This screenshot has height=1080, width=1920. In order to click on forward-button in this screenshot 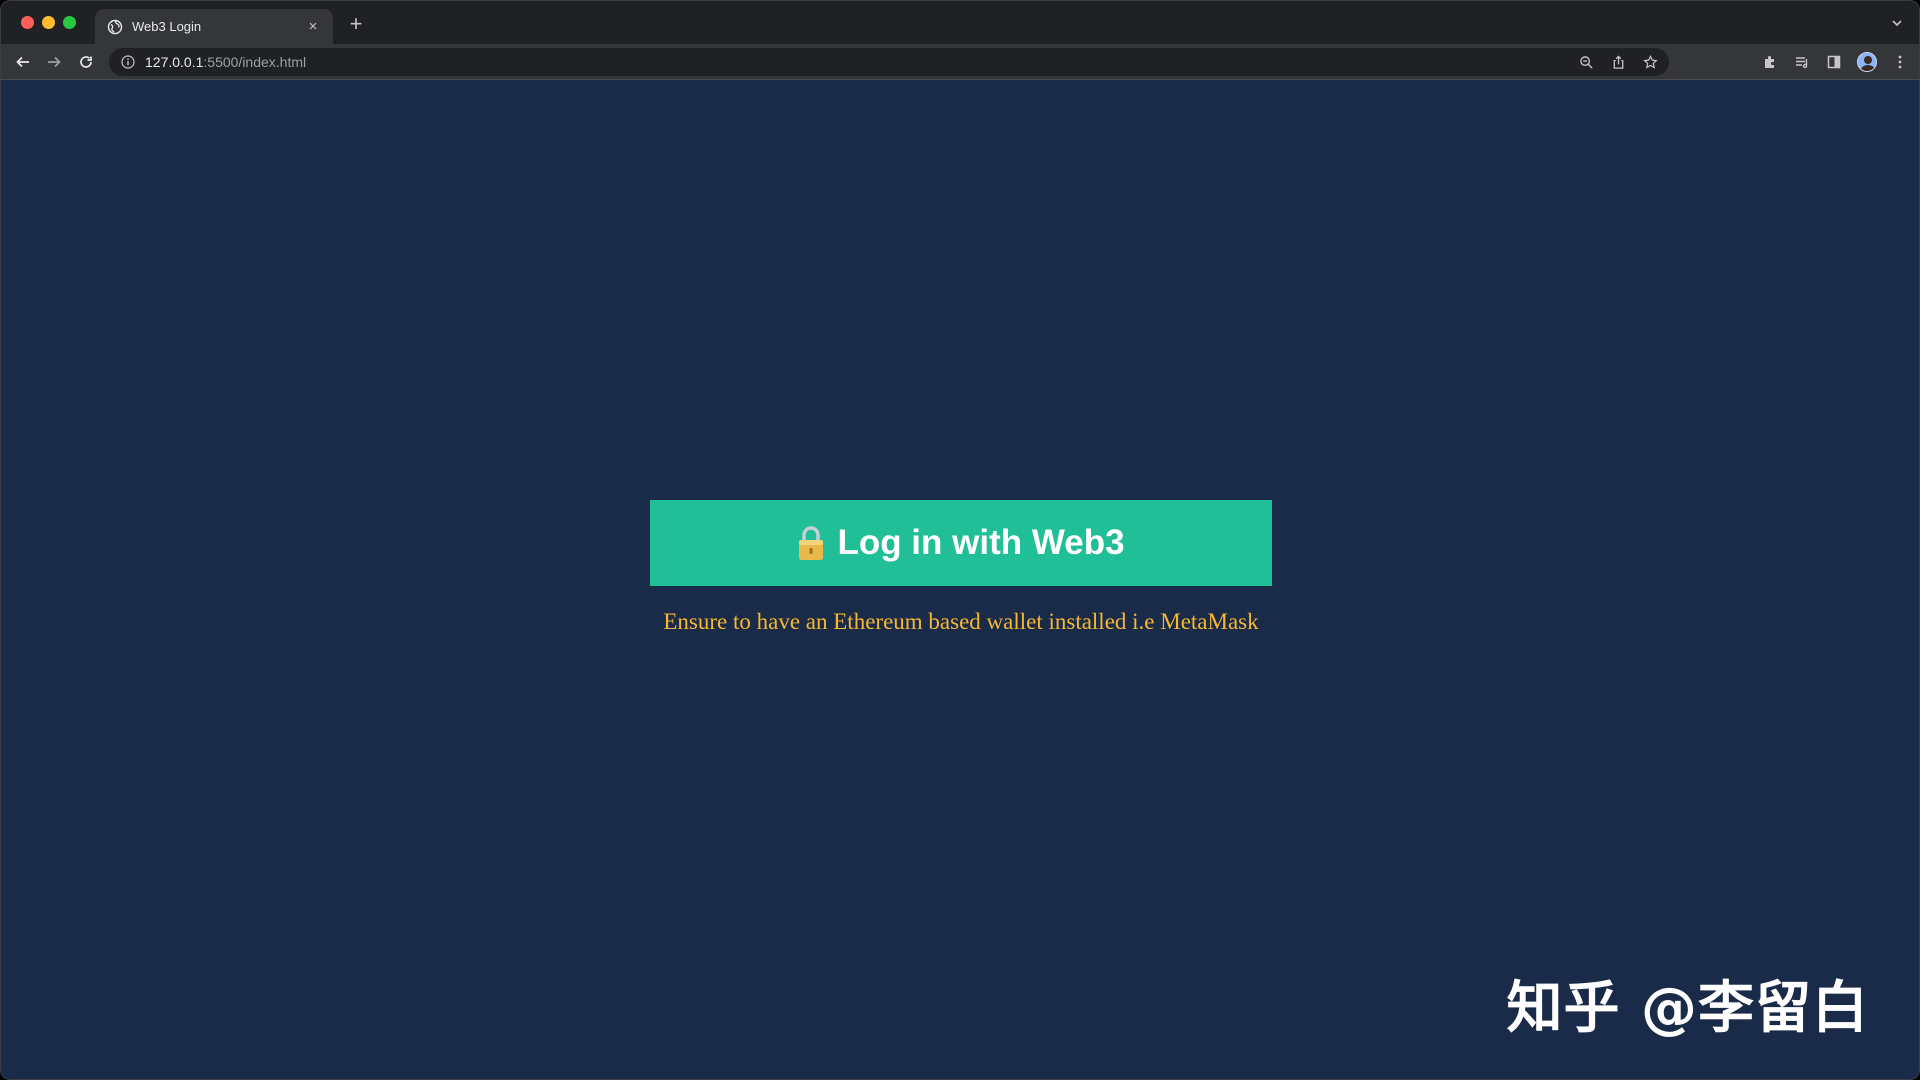, I will do `click(54, 62)`.